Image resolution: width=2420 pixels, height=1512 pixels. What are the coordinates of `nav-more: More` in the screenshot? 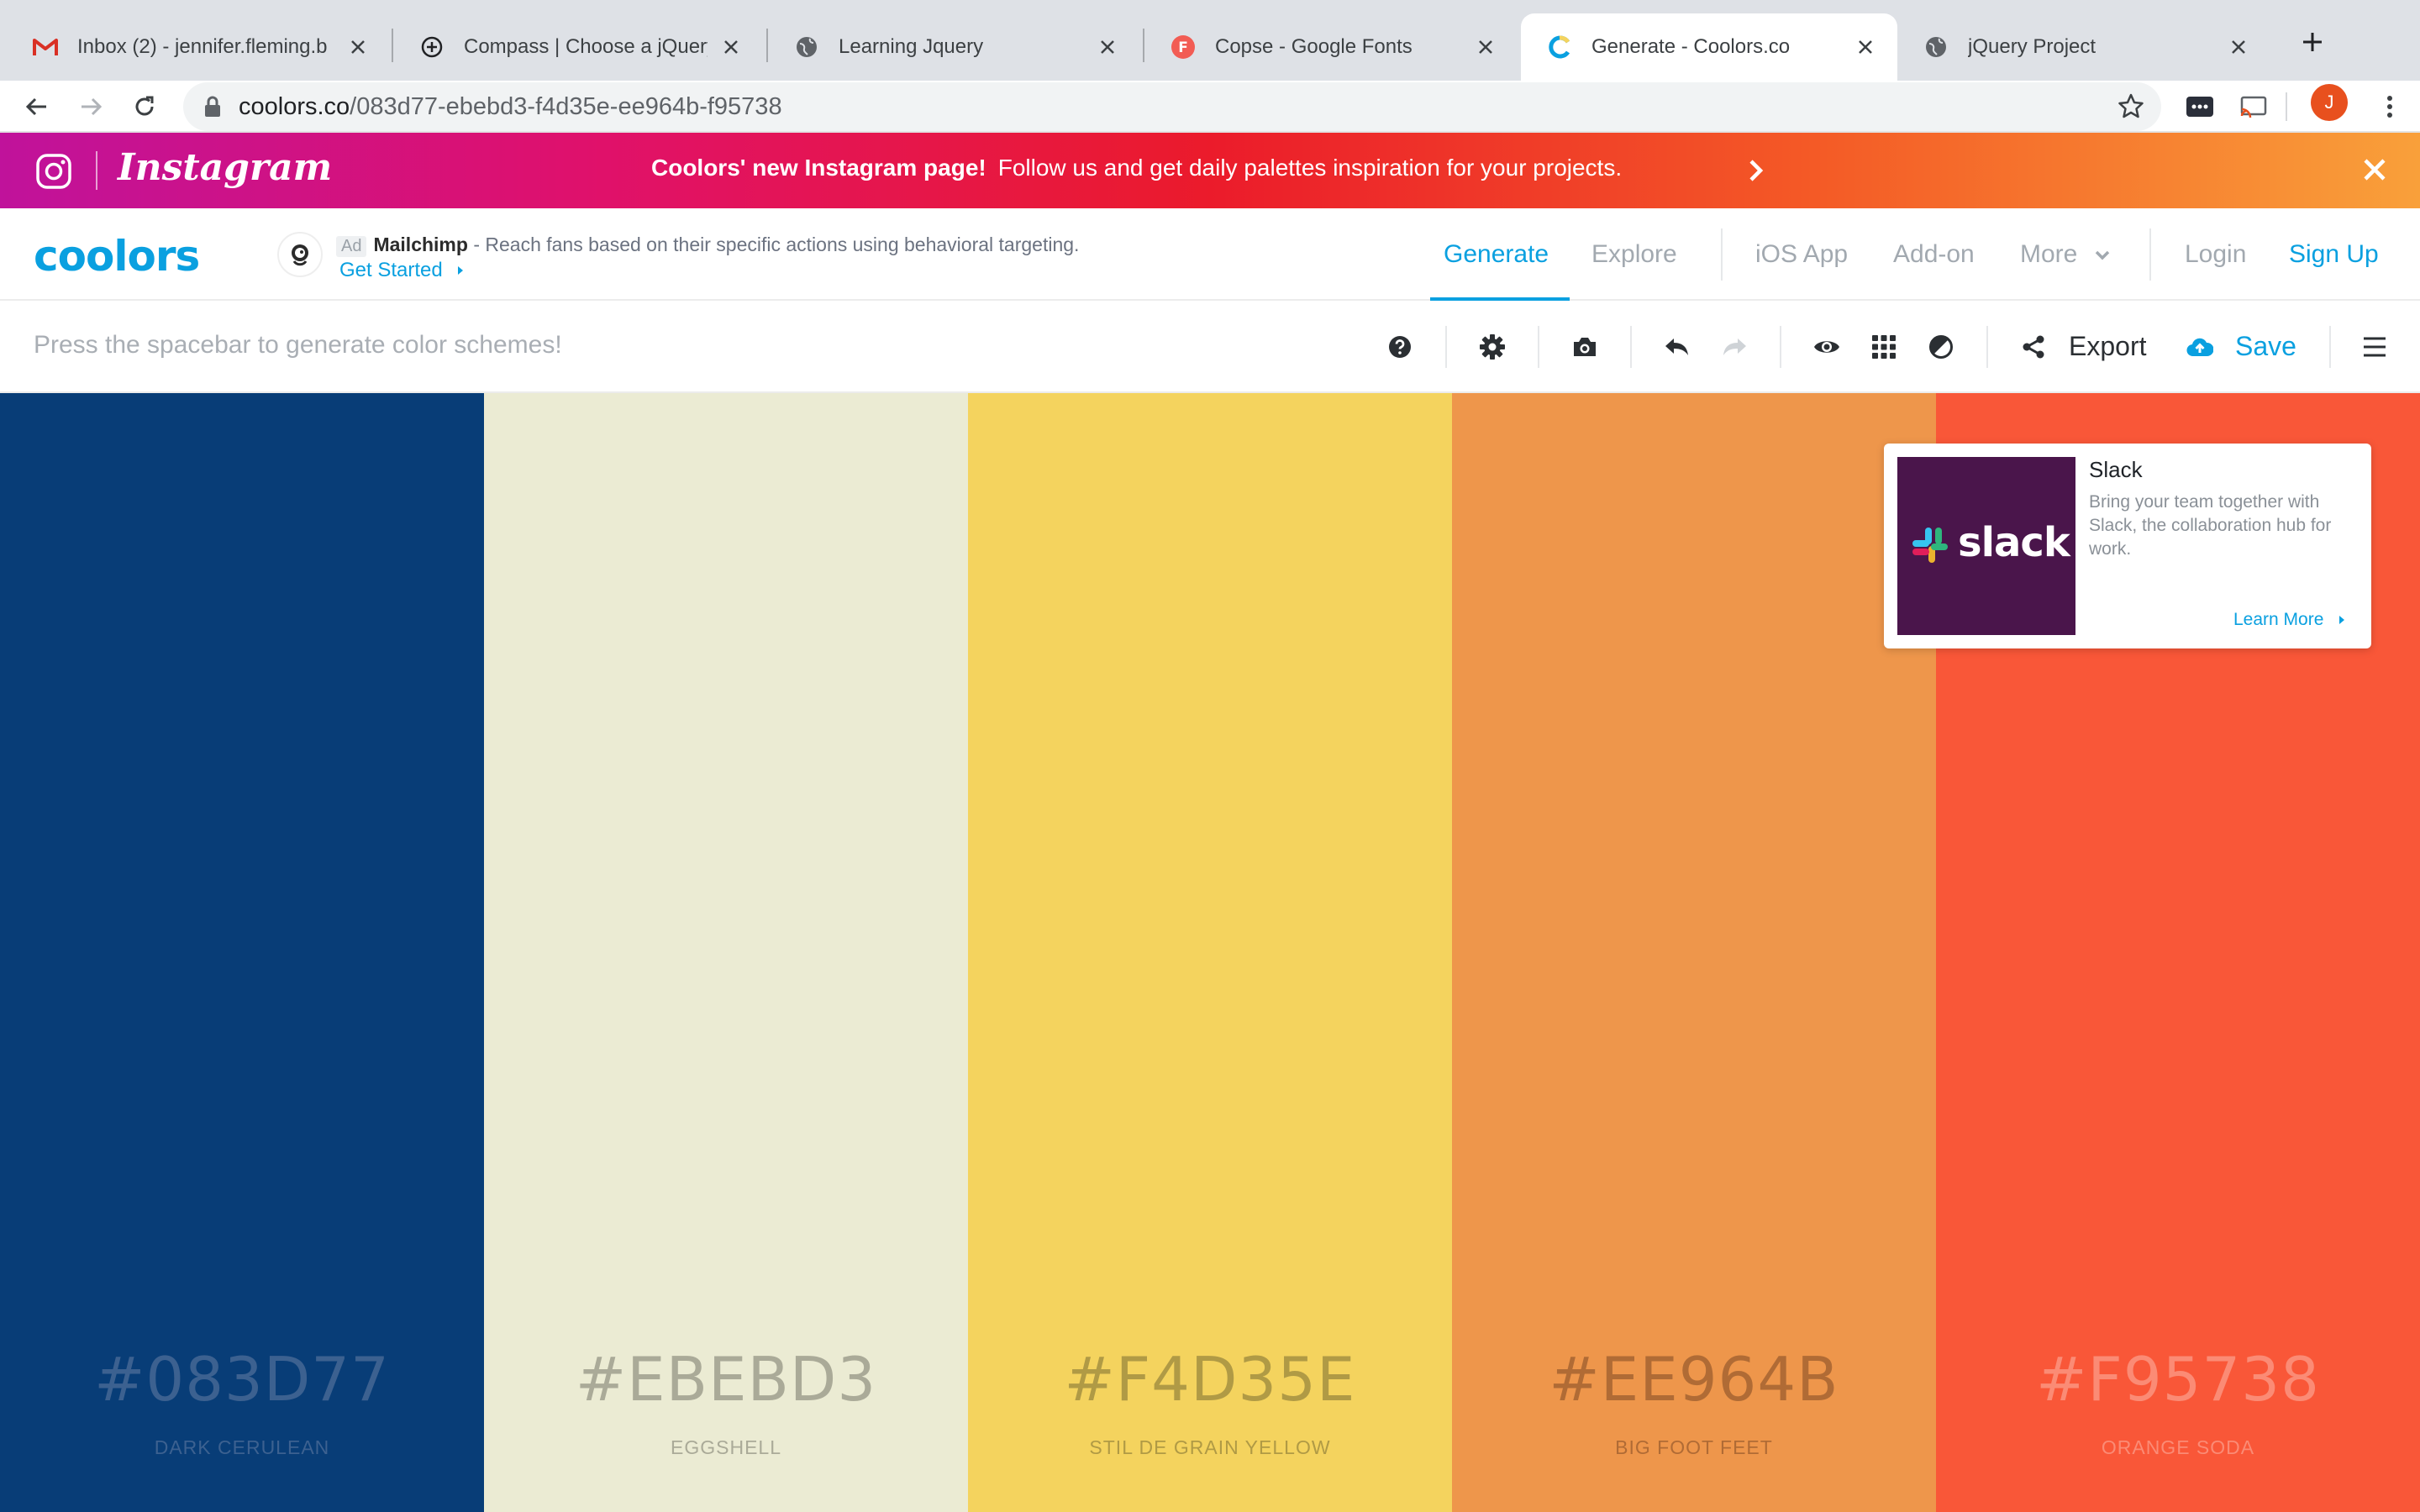 It's located at (2065, 254).